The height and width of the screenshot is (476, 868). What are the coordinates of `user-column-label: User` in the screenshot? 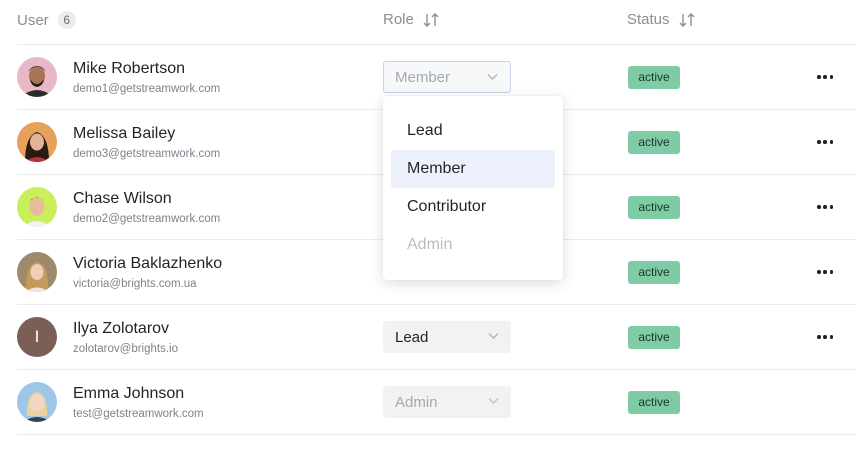 It's located at (33, 20).